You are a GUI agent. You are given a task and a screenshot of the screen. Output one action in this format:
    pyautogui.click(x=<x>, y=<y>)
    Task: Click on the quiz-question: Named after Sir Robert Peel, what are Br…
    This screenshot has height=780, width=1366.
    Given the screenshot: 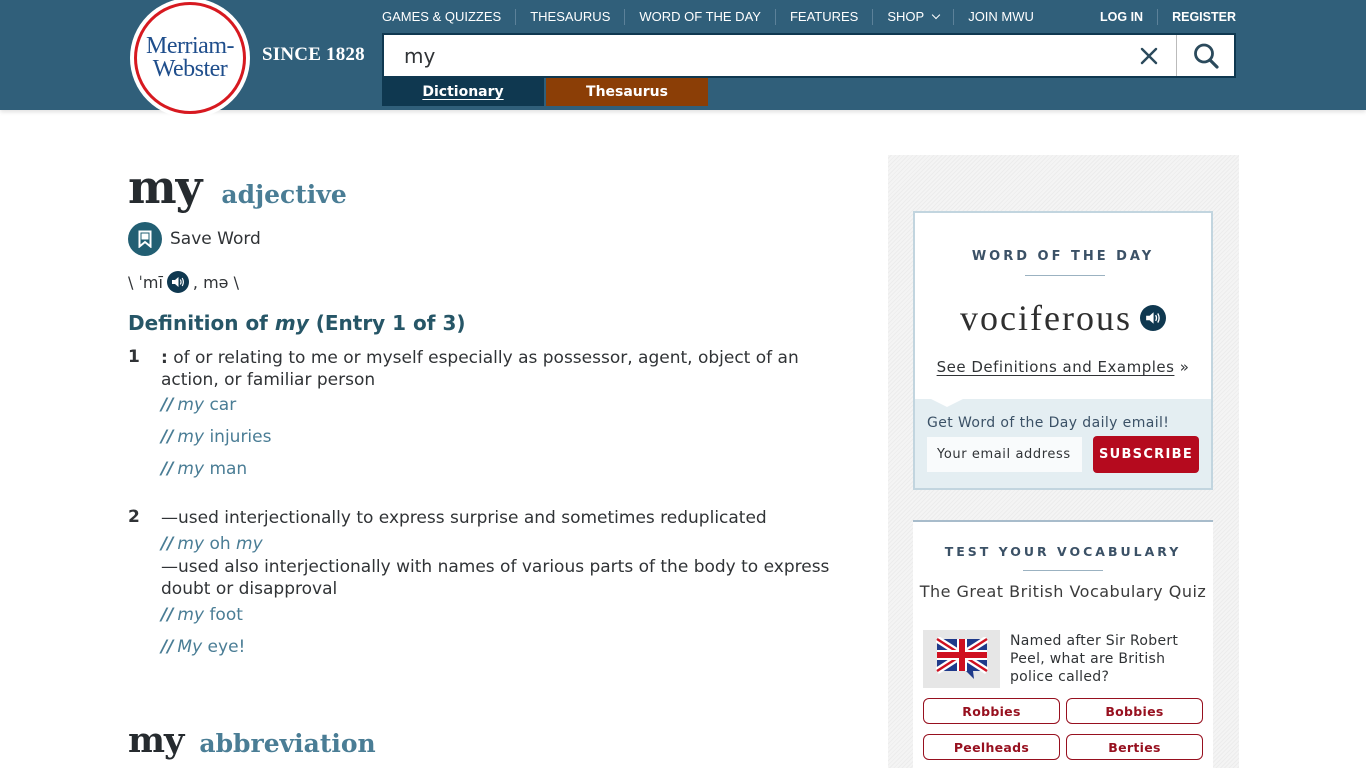 What is the action you would take?
    pyautogui.click(x=1094, y=659)
    